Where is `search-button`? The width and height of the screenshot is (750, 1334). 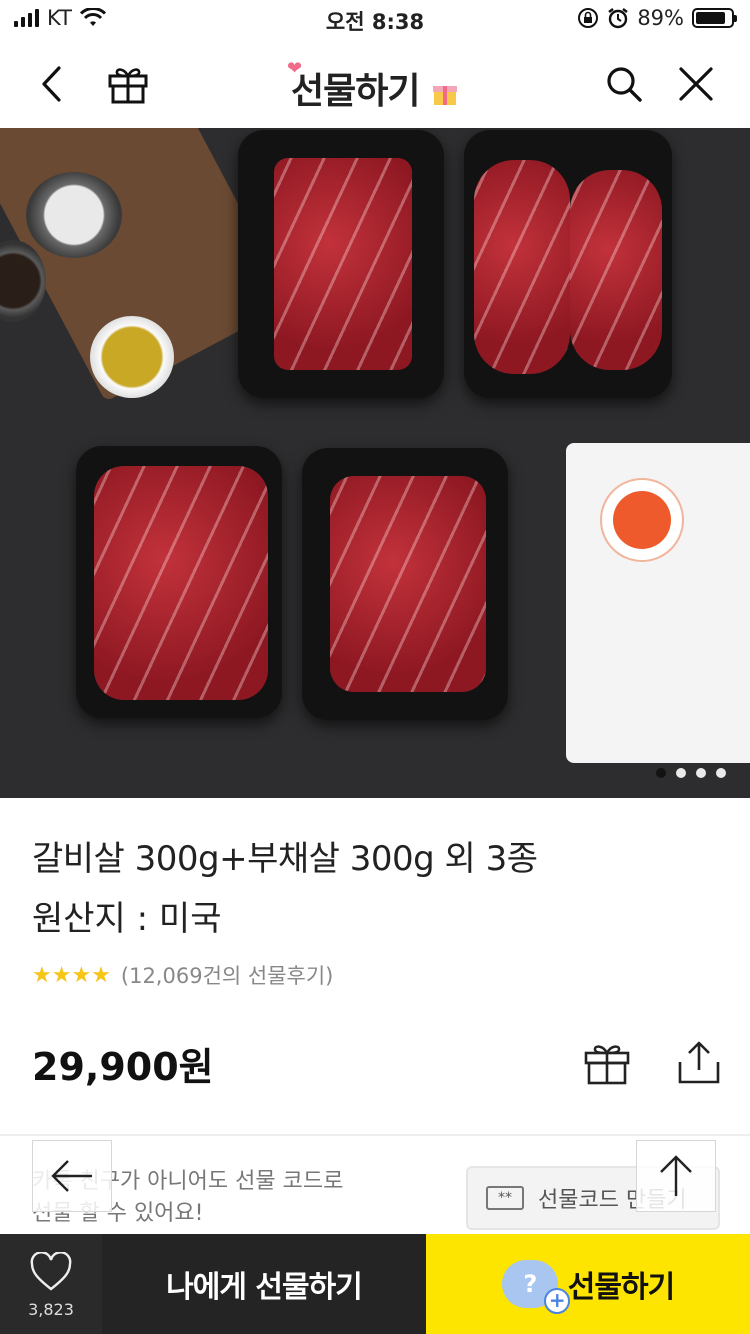
search-button is located at coordinates (624, 84).